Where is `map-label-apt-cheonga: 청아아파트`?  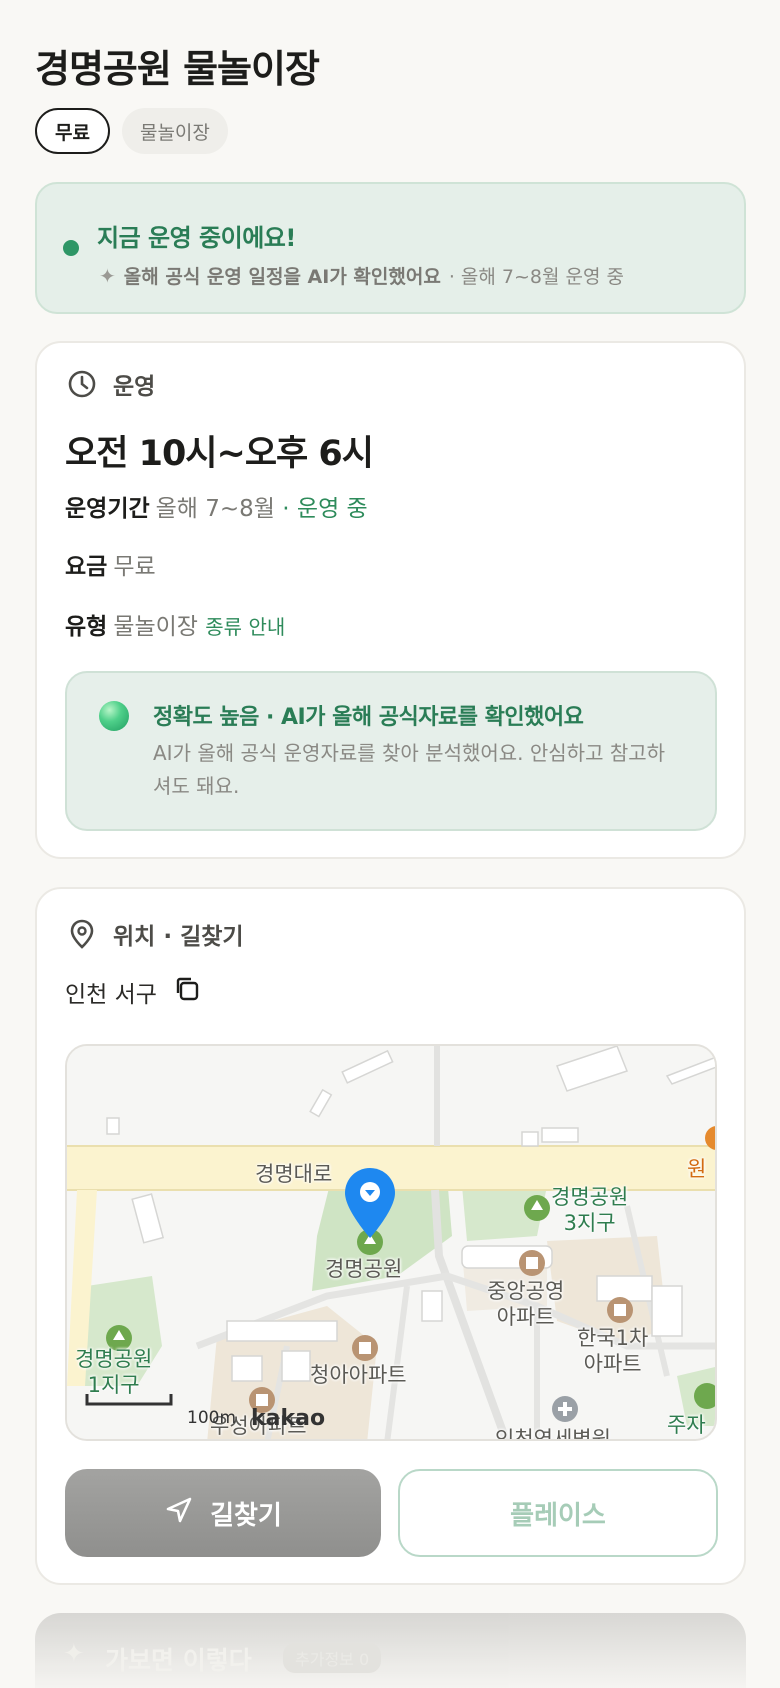
map-label-apt-cheonga: 청아아파트 is located at coordinates (358, 1375).